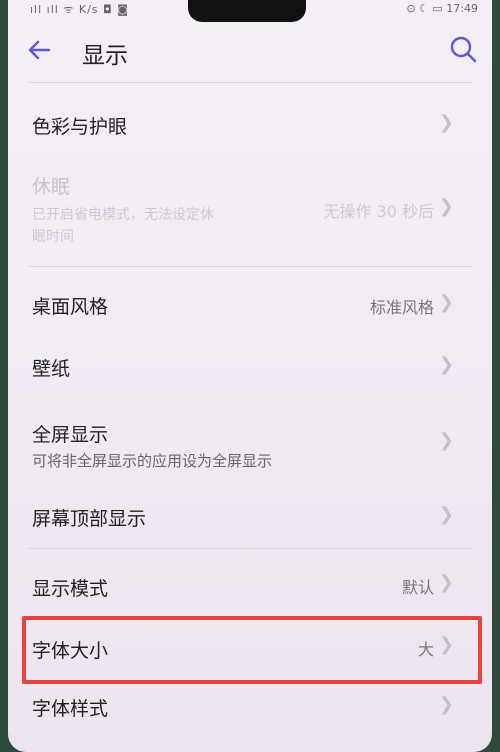 Image resolution: width=500 pixels, height=752 pixels. What do you see at coordinates (152, 461) in the screenshot?
I see `setting-sub: 可将非全屏显示的应用设为全屏显示` at bounding box center [152, 461].